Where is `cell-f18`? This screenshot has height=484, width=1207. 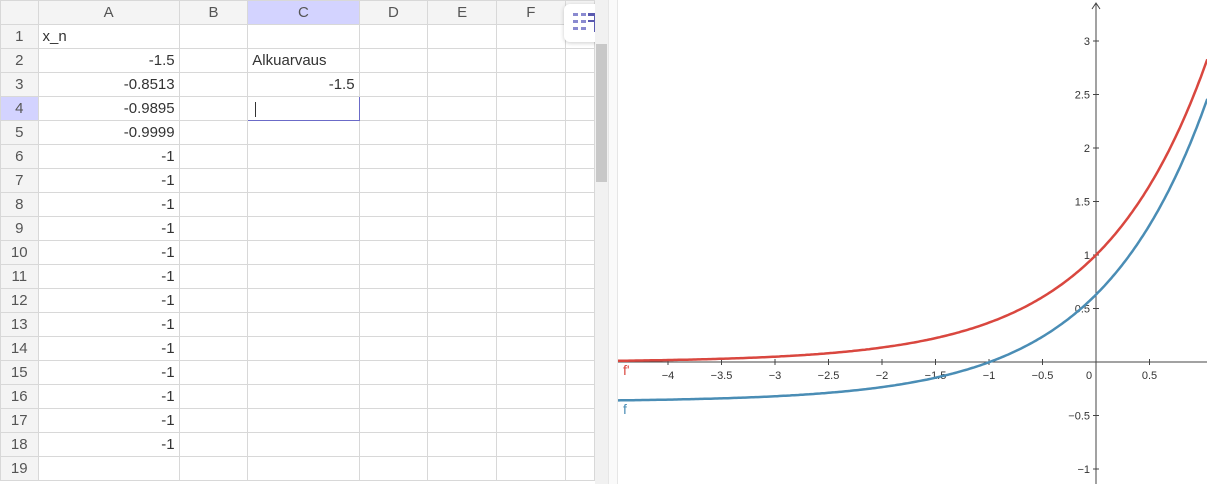
cell-f18 is located at coordinates (530, 444).